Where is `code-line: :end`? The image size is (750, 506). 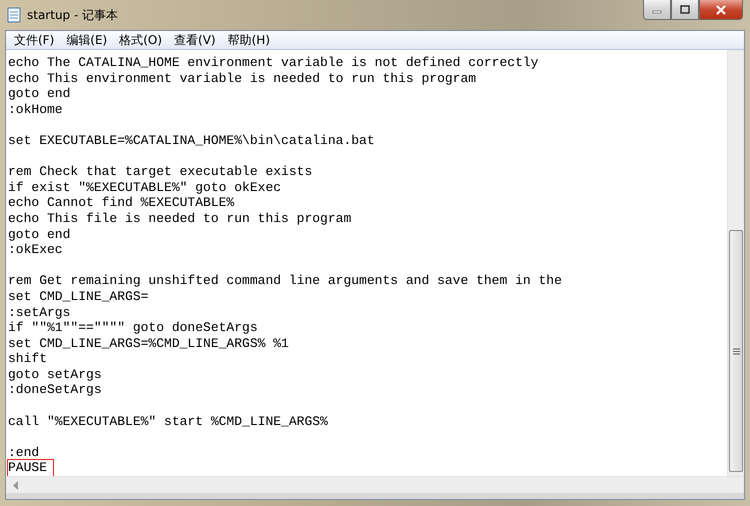 code-line: :end is located at coordinates (24, 452).